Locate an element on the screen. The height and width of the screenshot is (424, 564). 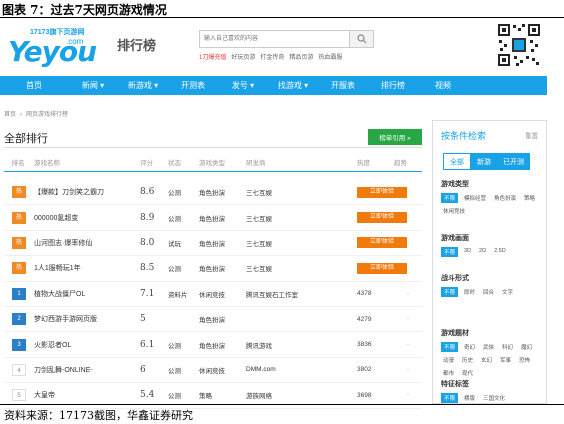
heat-value: 3836 is located at coordinates (364, 345).